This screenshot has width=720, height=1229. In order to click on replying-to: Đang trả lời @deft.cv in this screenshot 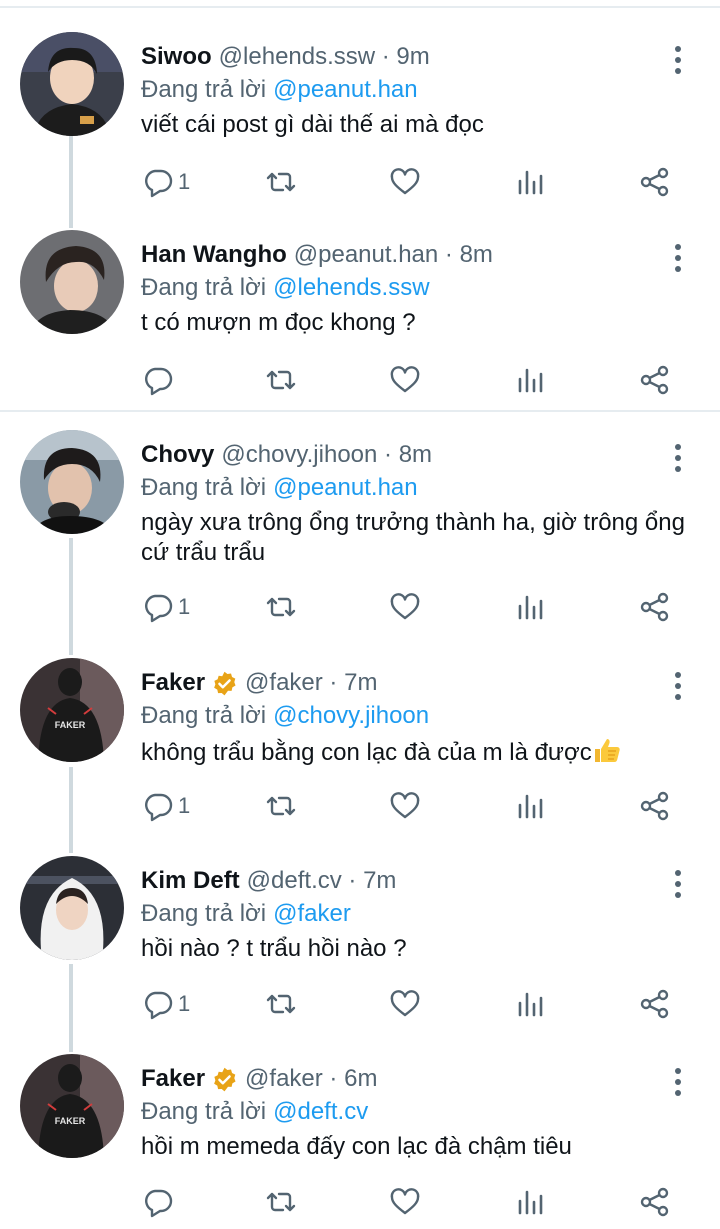, I will do `click(254, 1112)`.